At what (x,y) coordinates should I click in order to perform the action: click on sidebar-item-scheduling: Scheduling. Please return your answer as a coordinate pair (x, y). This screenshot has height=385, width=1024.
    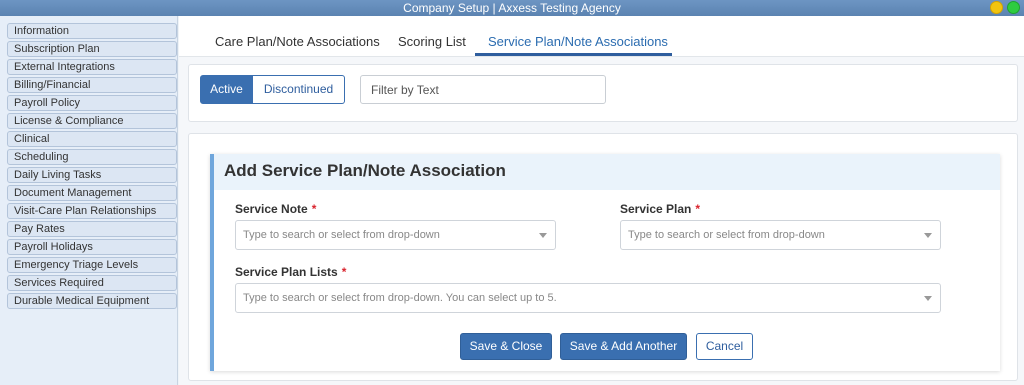
    Looking at the image, I should click on (92, 157).